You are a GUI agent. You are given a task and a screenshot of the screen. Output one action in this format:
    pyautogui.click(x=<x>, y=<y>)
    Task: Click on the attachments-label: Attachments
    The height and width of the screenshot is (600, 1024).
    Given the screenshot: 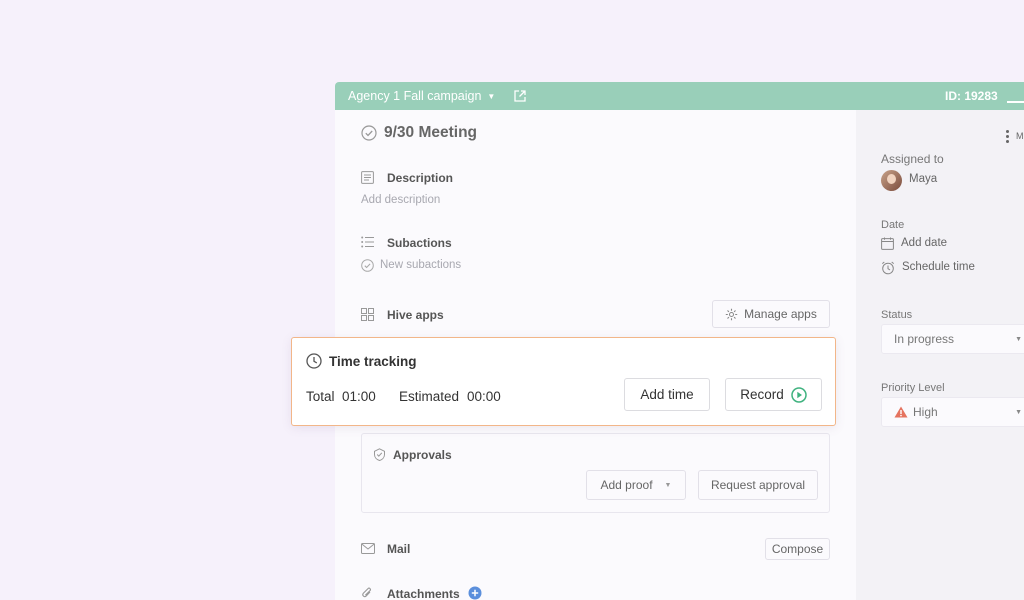 What is the action you would take?
    pyautogui.click(x=423, y=593)
    